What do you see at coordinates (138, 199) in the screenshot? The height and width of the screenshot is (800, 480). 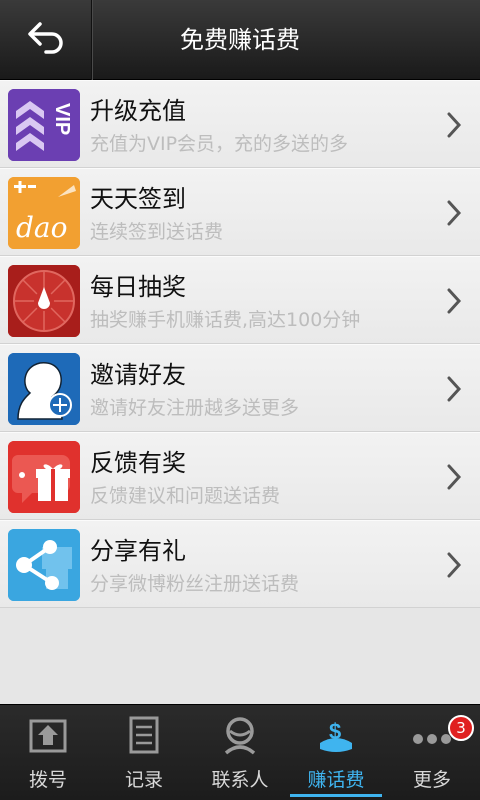 I see `item-title: 天天签到` at bounding box center [138, 199].